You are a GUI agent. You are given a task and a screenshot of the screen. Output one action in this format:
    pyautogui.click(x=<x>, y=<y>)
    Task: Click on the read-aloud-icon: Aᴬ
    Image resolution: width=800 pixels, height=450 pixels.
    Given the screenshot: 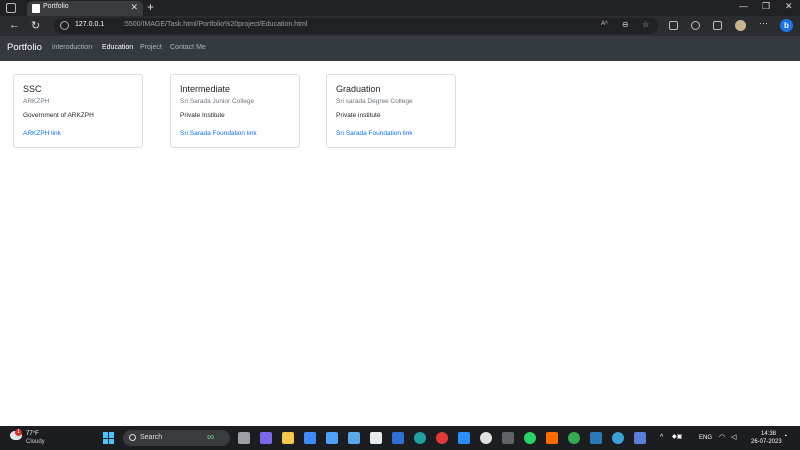 What is the action you would take?
    pyautogui.click(x=604, y=24)
    